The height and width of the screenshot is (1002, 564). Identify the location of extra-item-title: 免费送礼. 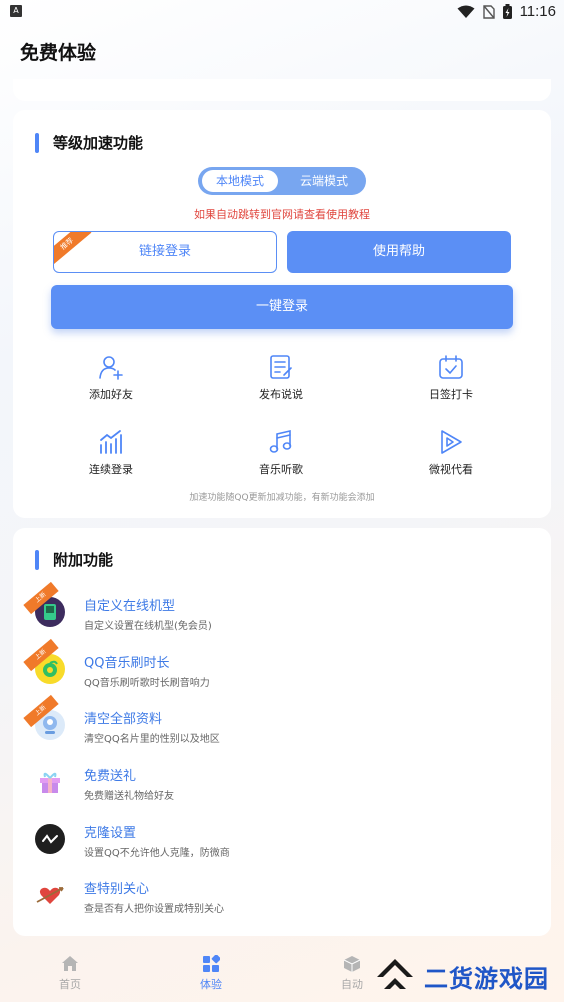
(110, 776).